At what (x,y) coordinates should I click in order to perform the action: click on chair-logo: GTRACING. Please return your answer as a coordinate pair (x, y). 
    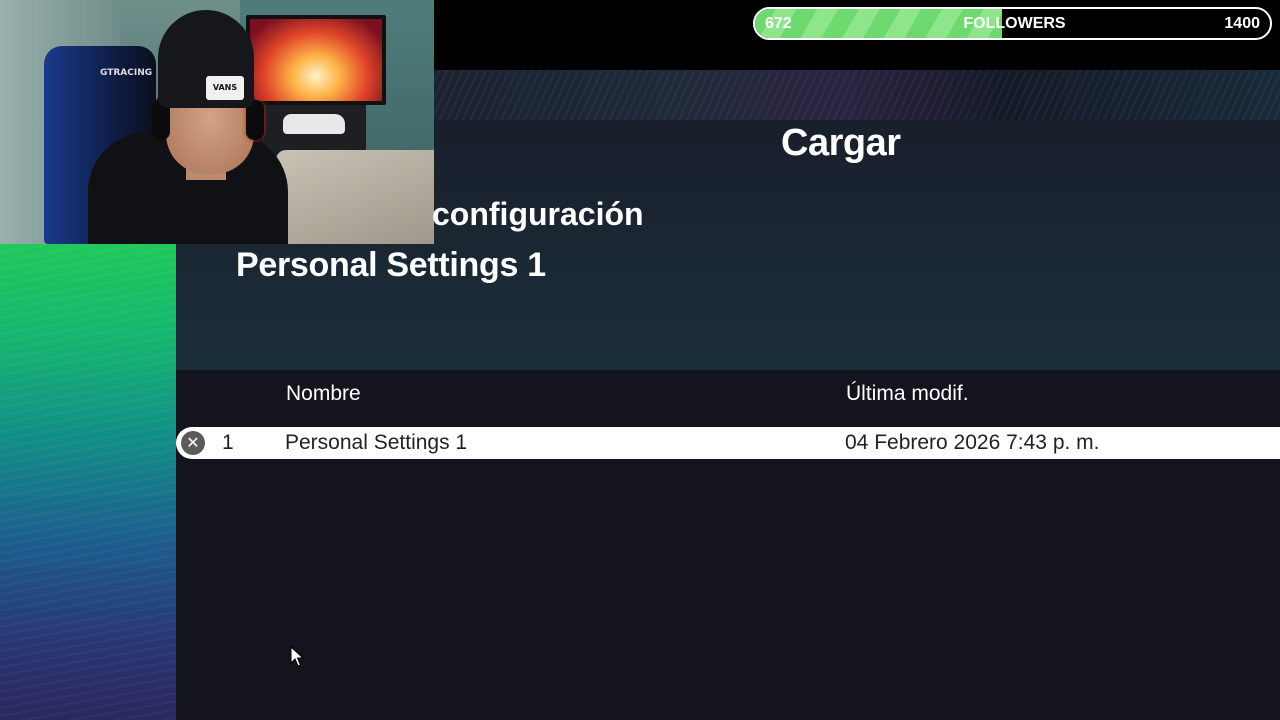
    Looking at the image, I should click on (126, 73).